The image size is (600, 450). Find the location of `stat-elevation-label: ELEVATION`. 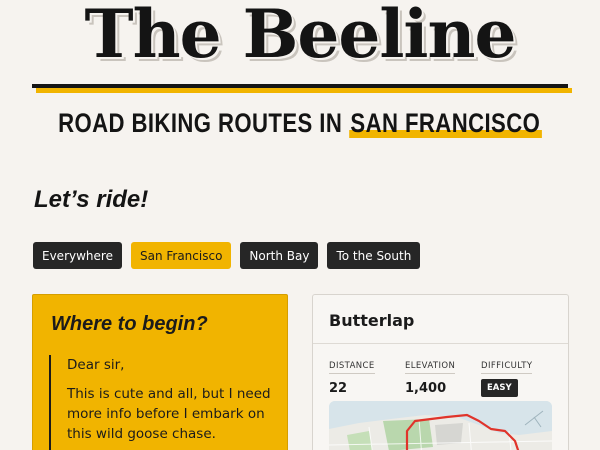

stat-elevation-label: ELEVATION is located at coordinates (430, 367).